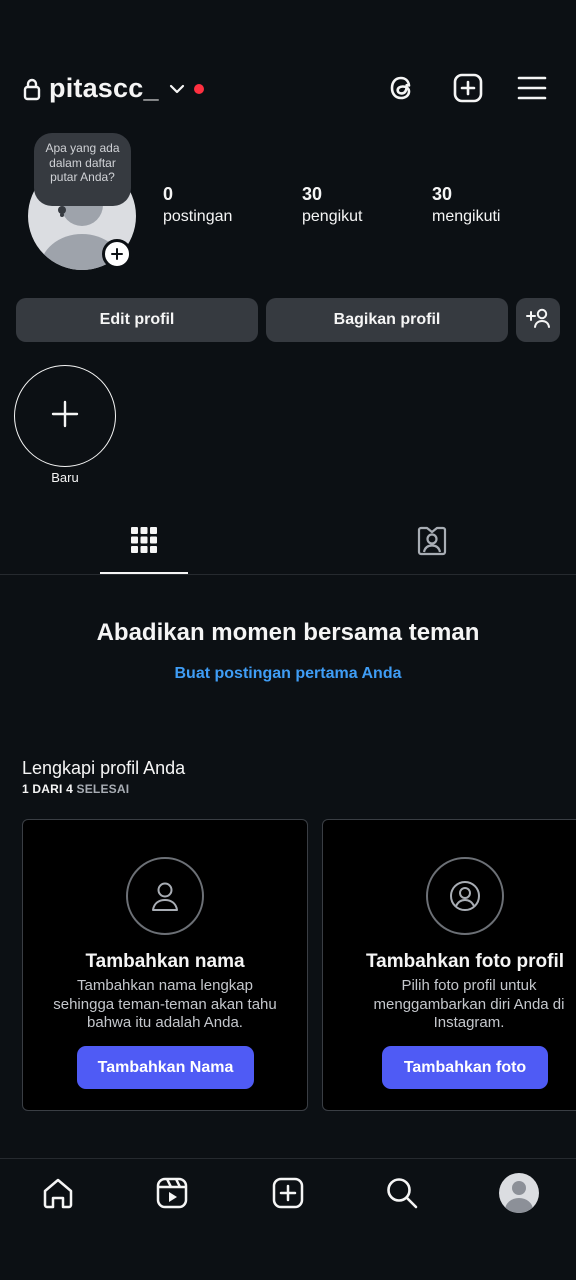  Describe the element at coordinates (332, 217) in the screenshot. I see `followers-label: pengikut` at that location.